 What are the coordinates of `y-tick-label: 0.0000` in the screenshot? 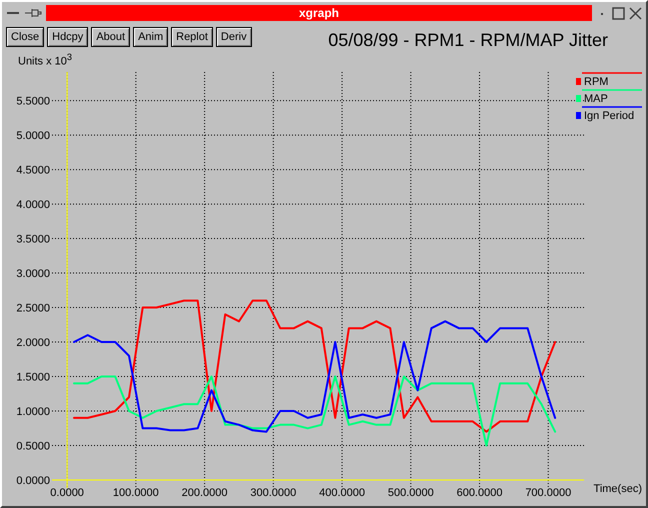 It's located at (33, 481).